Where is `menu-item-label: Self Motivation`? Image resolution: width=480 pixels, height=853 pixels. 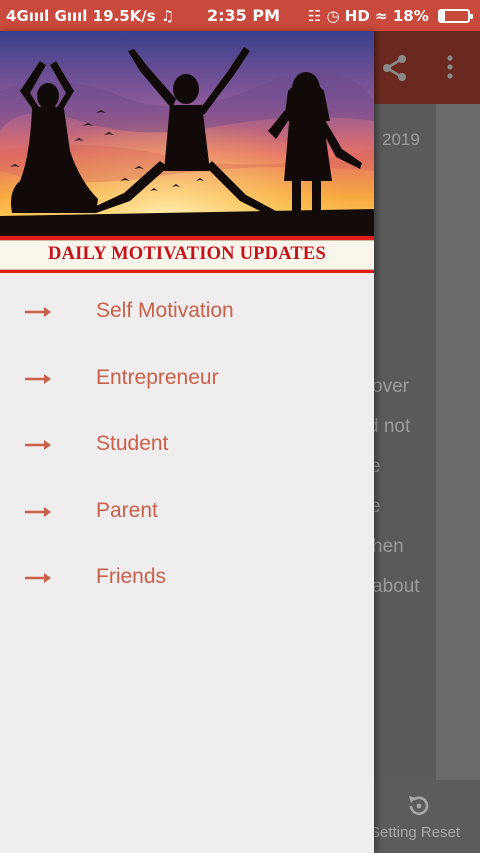
menu-item-label: Self Motivation is located at coordinates (165, 310).